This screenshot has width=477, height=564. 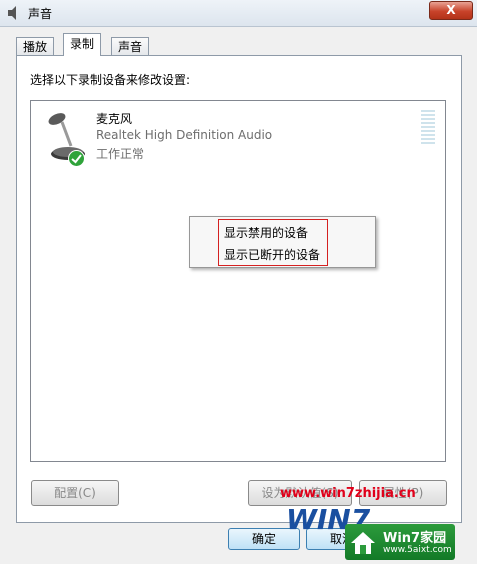 I want to click on window-title: 声音, so click(x=40, y=14).